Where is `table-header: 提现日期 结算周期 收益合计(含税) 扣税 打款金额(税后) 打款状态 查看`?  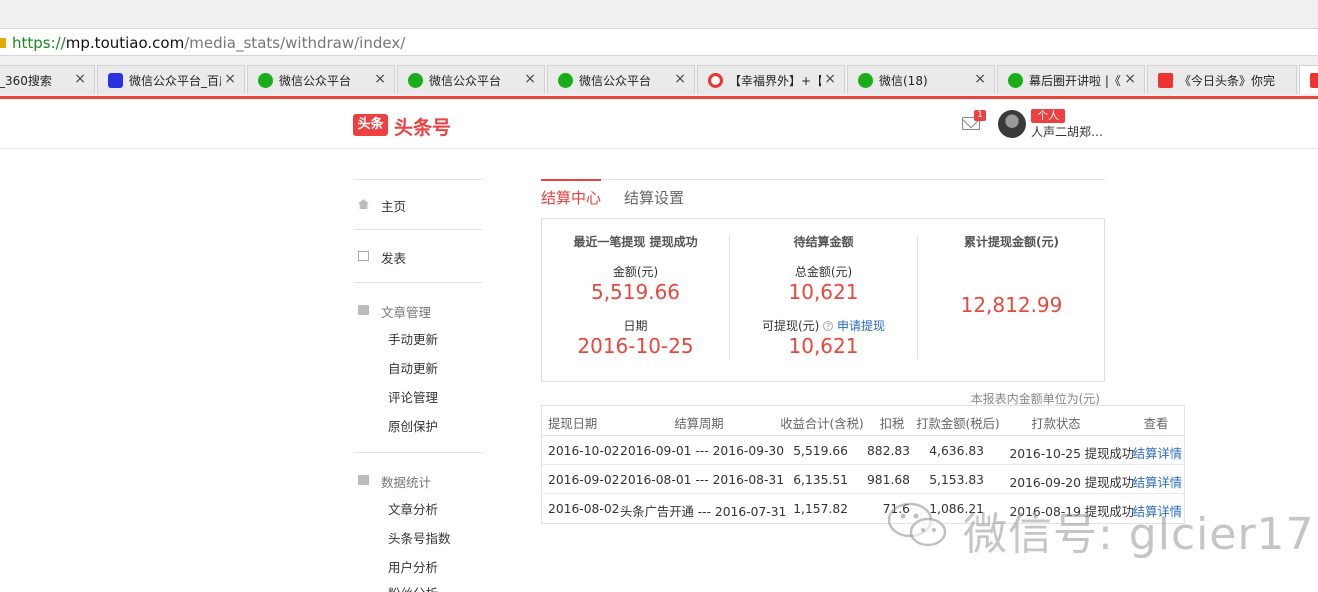 table-header: 提现日期 结算周期 收益合计(含税) 扣税 打款金额(税后) 打款状态 查看 is located at coordinates (863, 421).